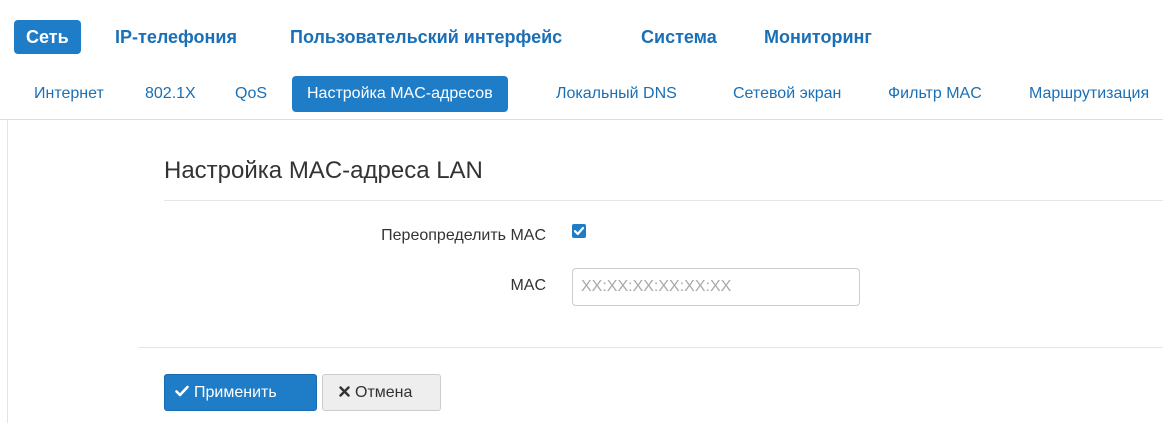 This screenshot has height=423, width=1163. What do you see at coordinates (323, 170) in the screenshot?
I see `section-title: Настройка MAC-адреса LAN` at bounding box center [323, 170].